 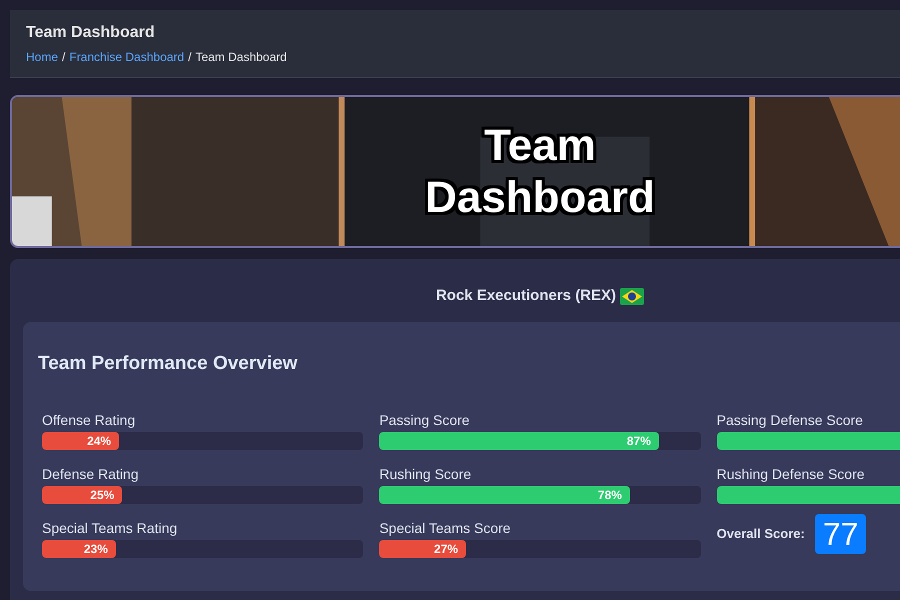 I want to click on metric-label: Rushing Score, so click(x=425, y=474).